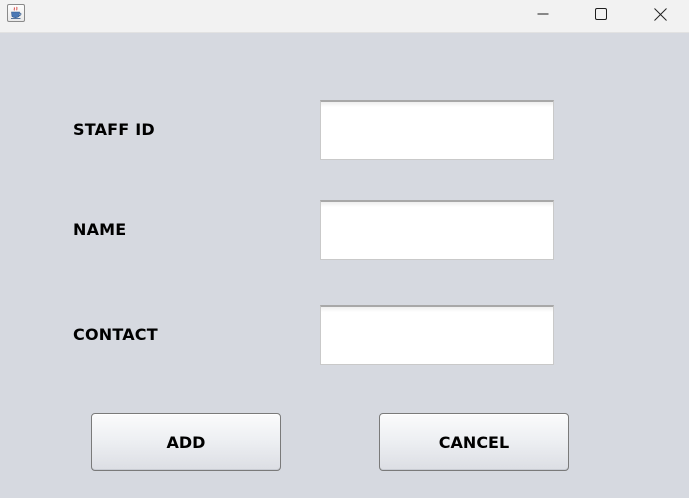  What do you see at coordinates (437, 335) in the screenshot?
I see `contact-input` at bounding box center [437, 335].